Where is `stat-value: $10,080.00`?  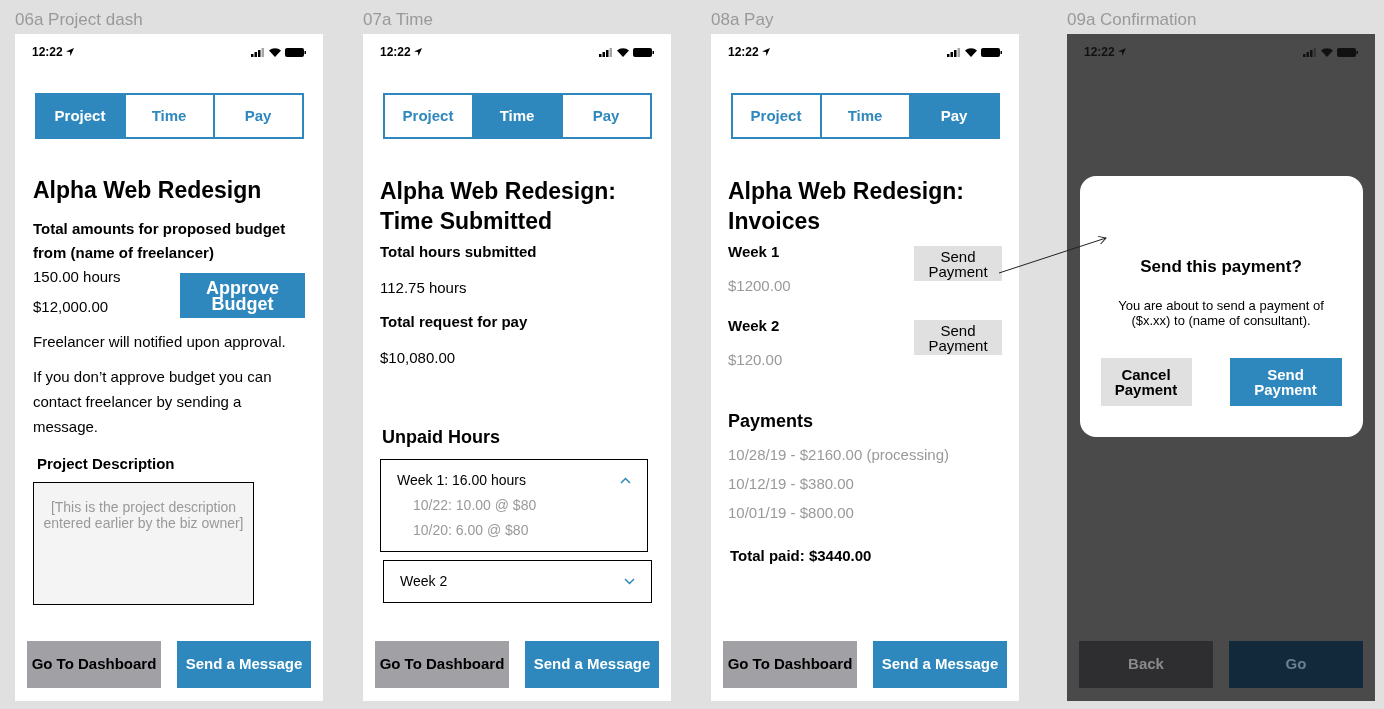
stat-value: $10,080.00 is located at coordinates (418, 358).